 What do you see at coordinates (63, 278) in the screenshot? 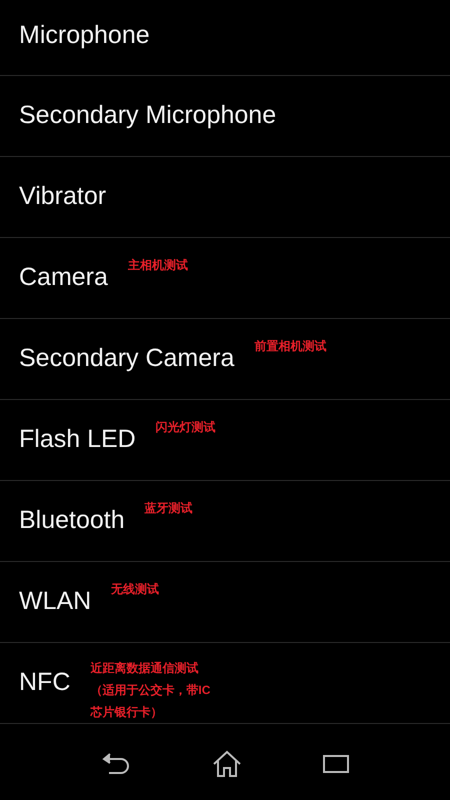
I see `list-item: Camera` at bounding box center [63, 278].